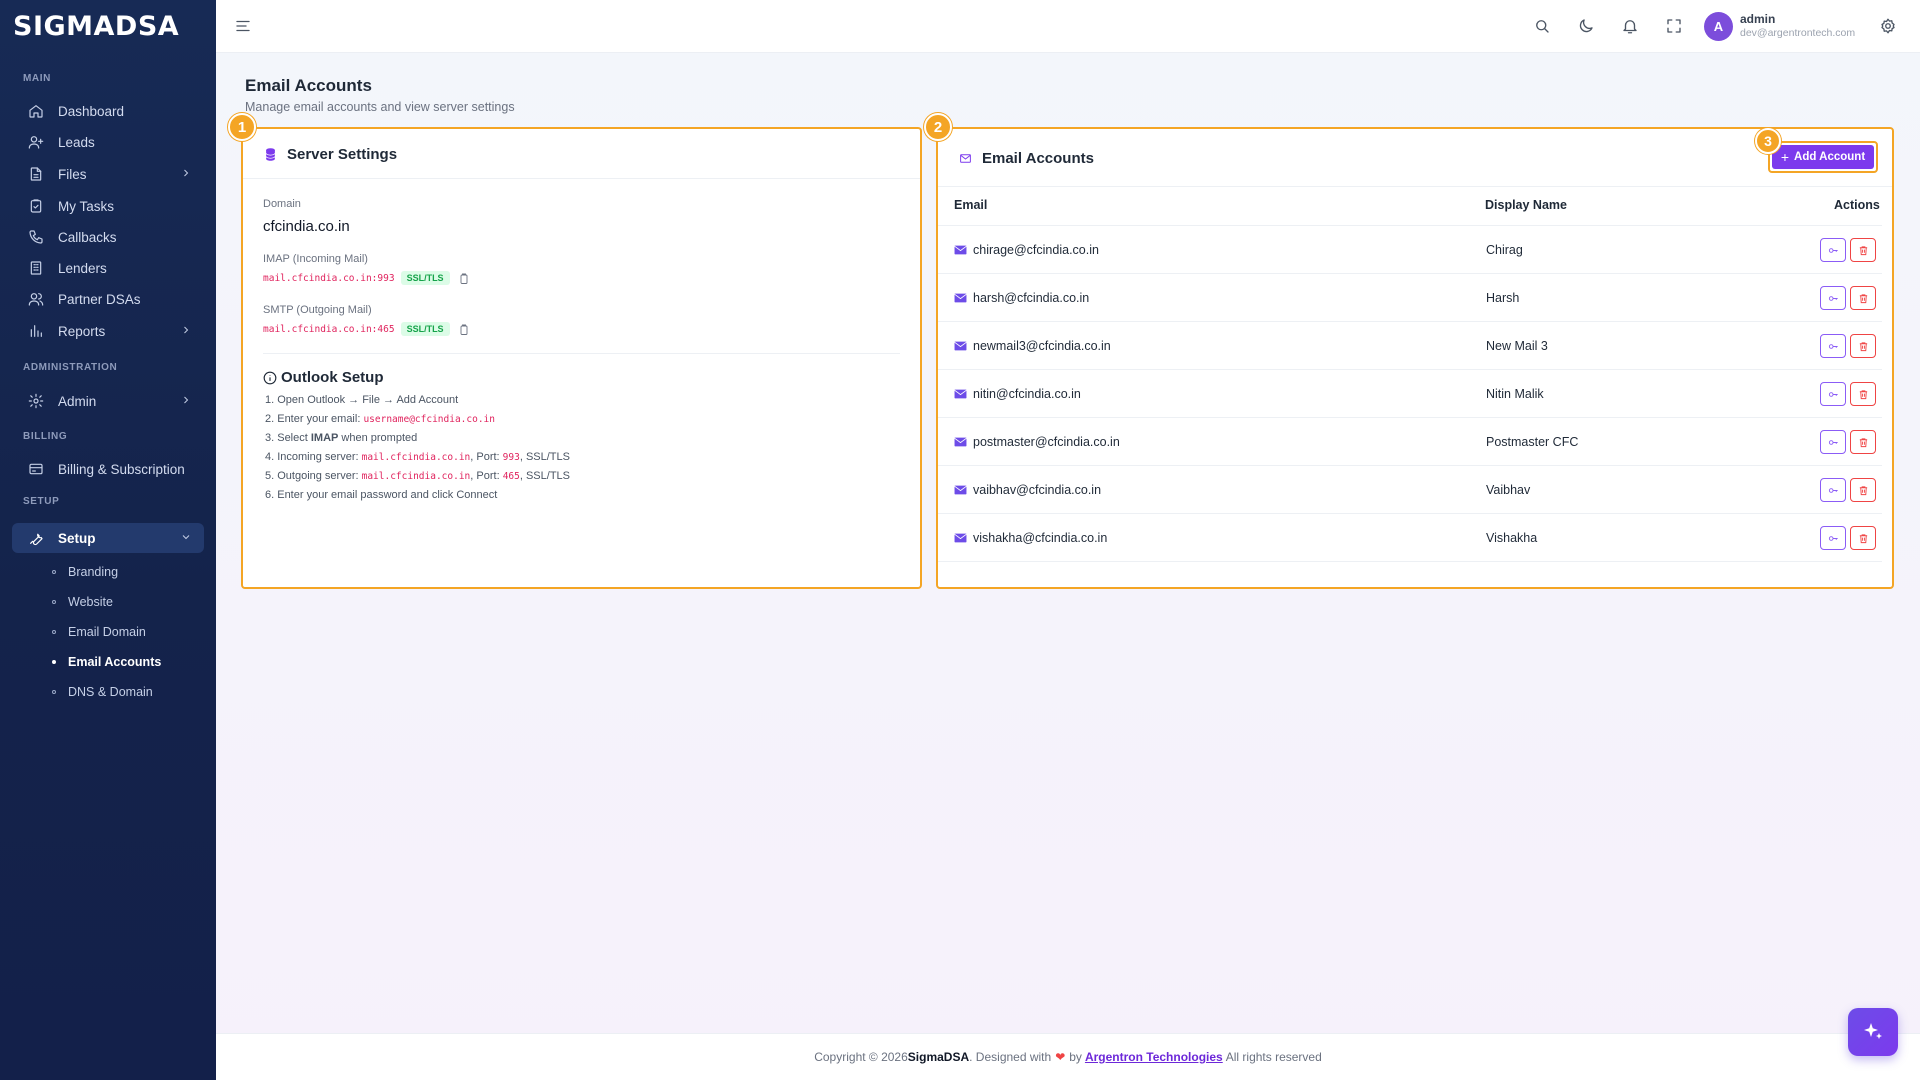 This screenshot has width=1920, height=1080. I want to click on search-button, so click(1542, 26).